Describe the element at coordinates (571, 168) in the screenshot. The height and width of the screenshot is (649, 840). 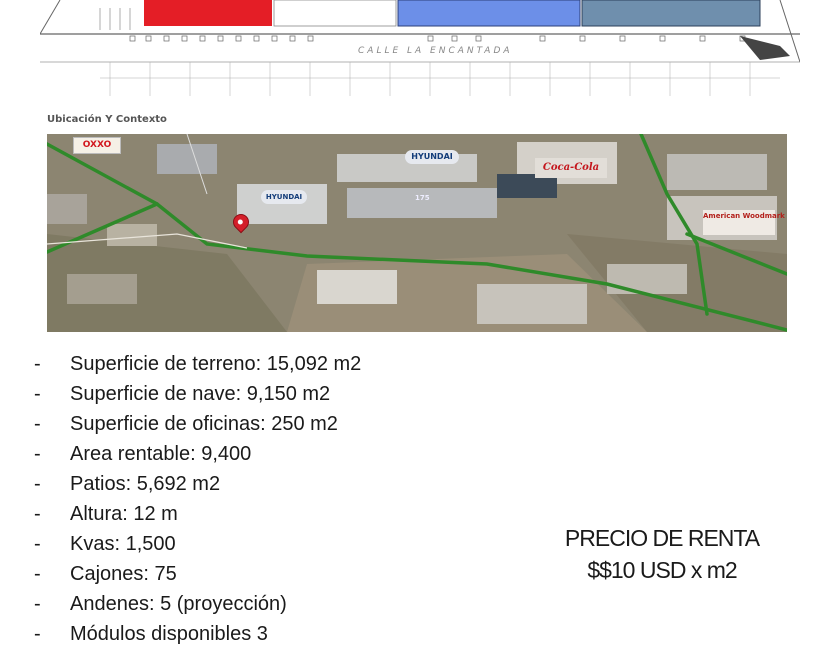
I see `coca-cola-logo: Coca-Cola` at that location.